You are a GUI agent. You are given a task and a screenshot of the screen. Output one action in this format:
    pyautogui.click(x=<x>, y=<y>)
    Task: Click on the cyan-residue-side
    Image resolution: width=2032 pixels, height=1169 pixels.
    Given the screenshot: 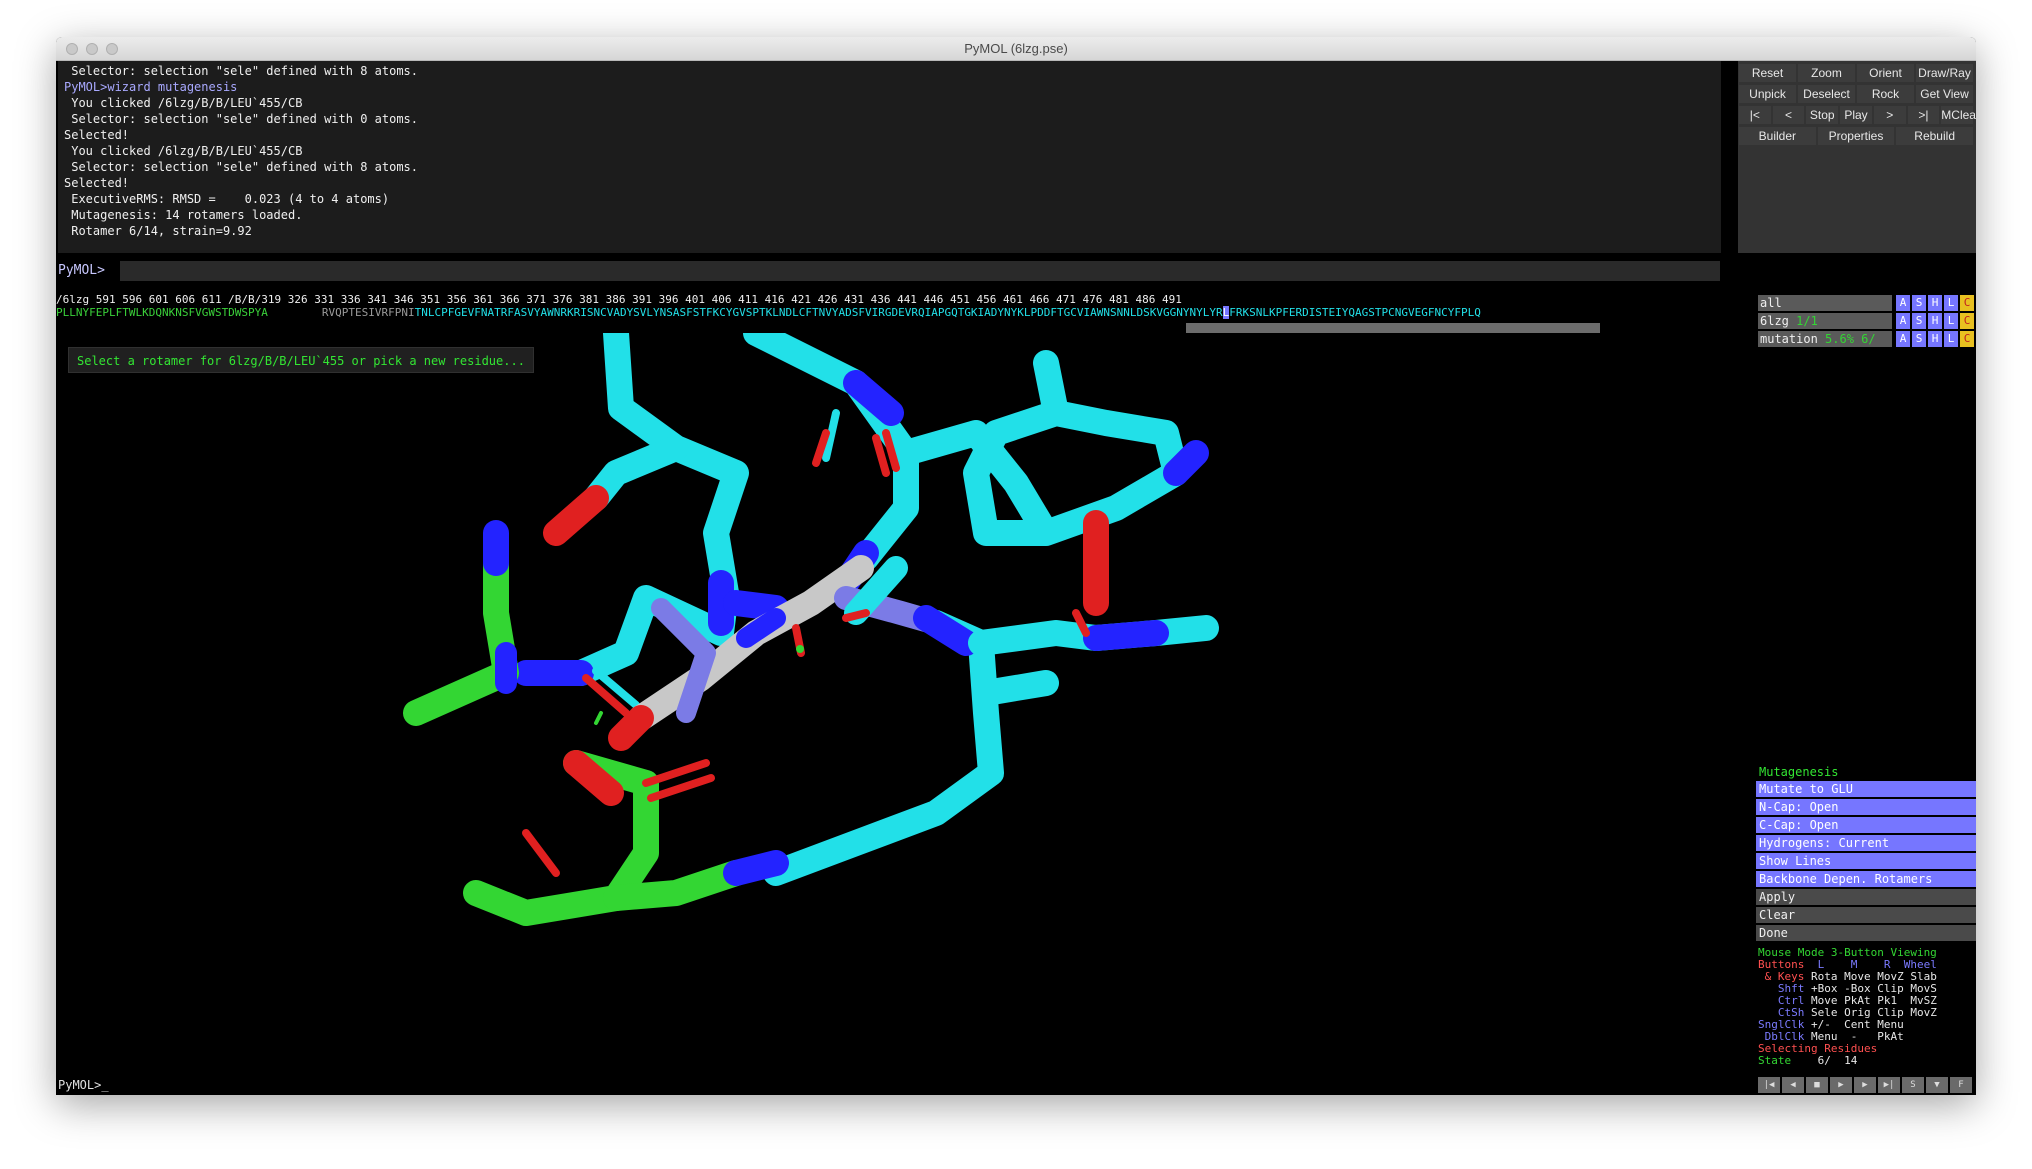 What is the action you would take?
    pyautogui.click(x=636, y=473)
    